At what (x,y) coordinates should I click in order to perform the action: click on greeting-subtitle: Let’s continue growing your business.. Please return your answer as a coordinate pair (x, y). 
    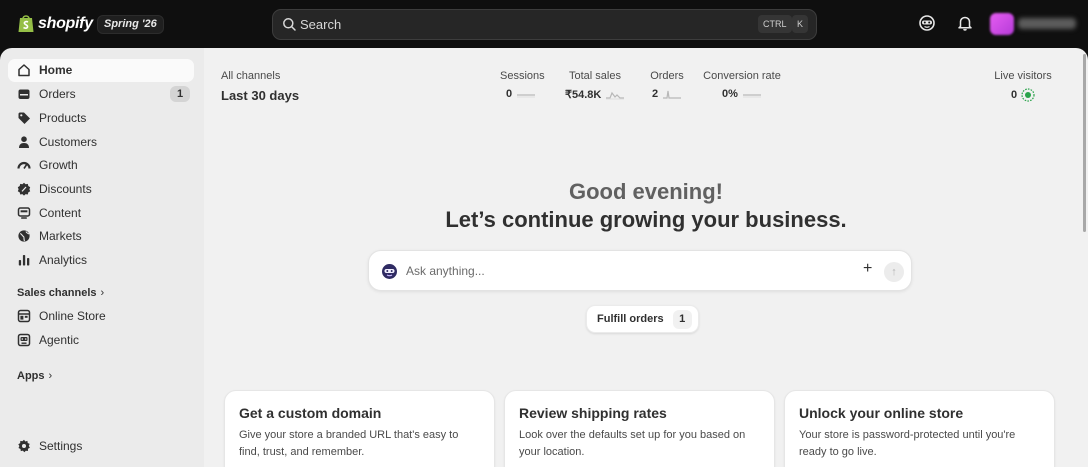
    Looking at the image, I should click on (646, 219).